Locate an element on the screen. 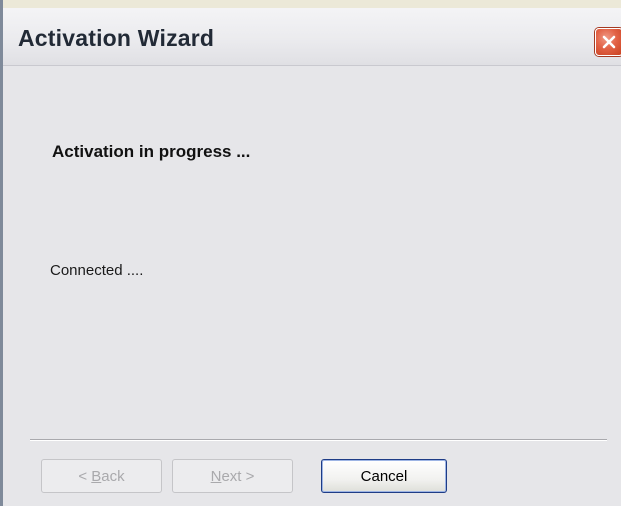 The image size is (621, 506). next-button-accelerator: N is located at coordinates (216, 476).